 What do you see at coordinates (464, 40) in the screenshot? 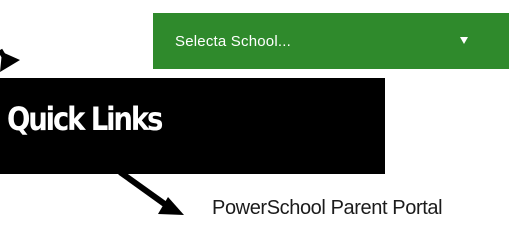
I see `caret-down-icon` at bounding box center [464, 40].